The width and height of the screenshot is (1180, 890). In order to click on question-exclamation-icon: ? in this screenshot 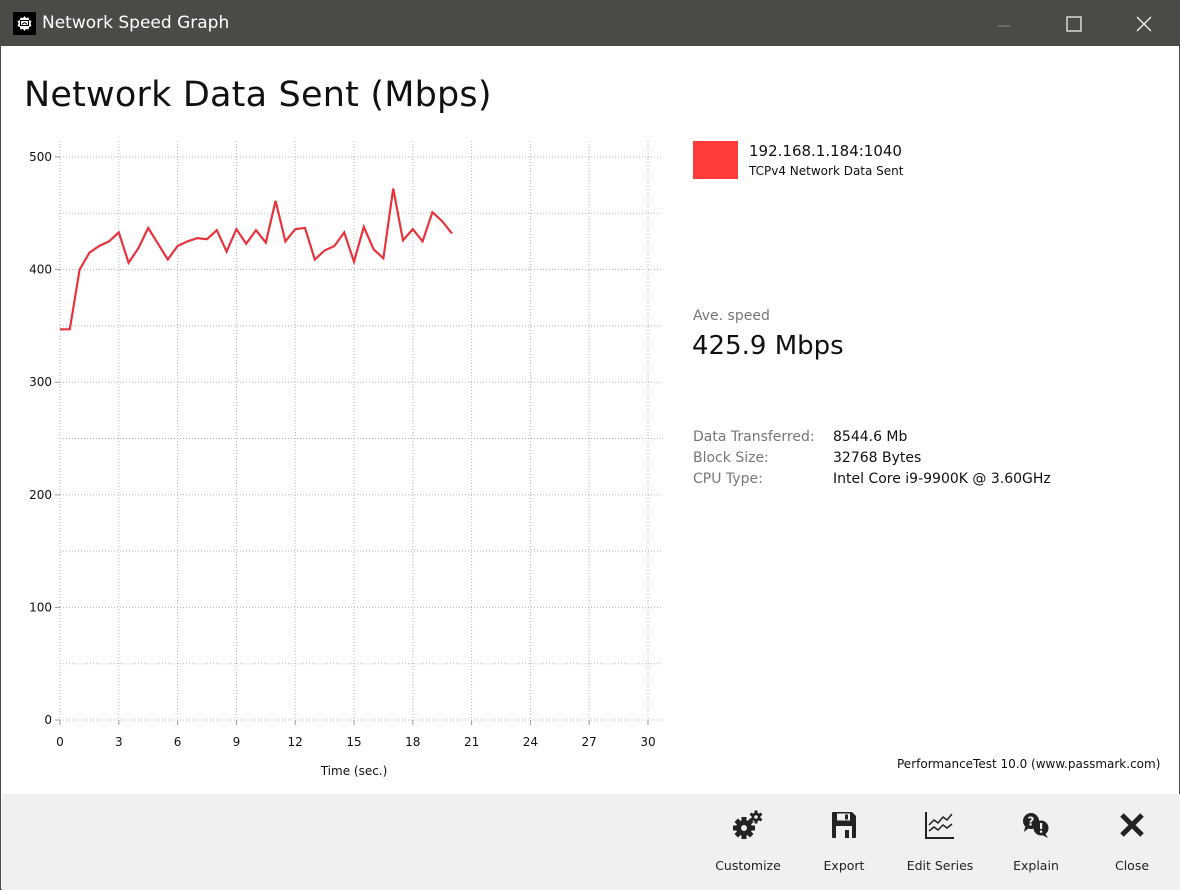, I will do `click(1036, 825)`.